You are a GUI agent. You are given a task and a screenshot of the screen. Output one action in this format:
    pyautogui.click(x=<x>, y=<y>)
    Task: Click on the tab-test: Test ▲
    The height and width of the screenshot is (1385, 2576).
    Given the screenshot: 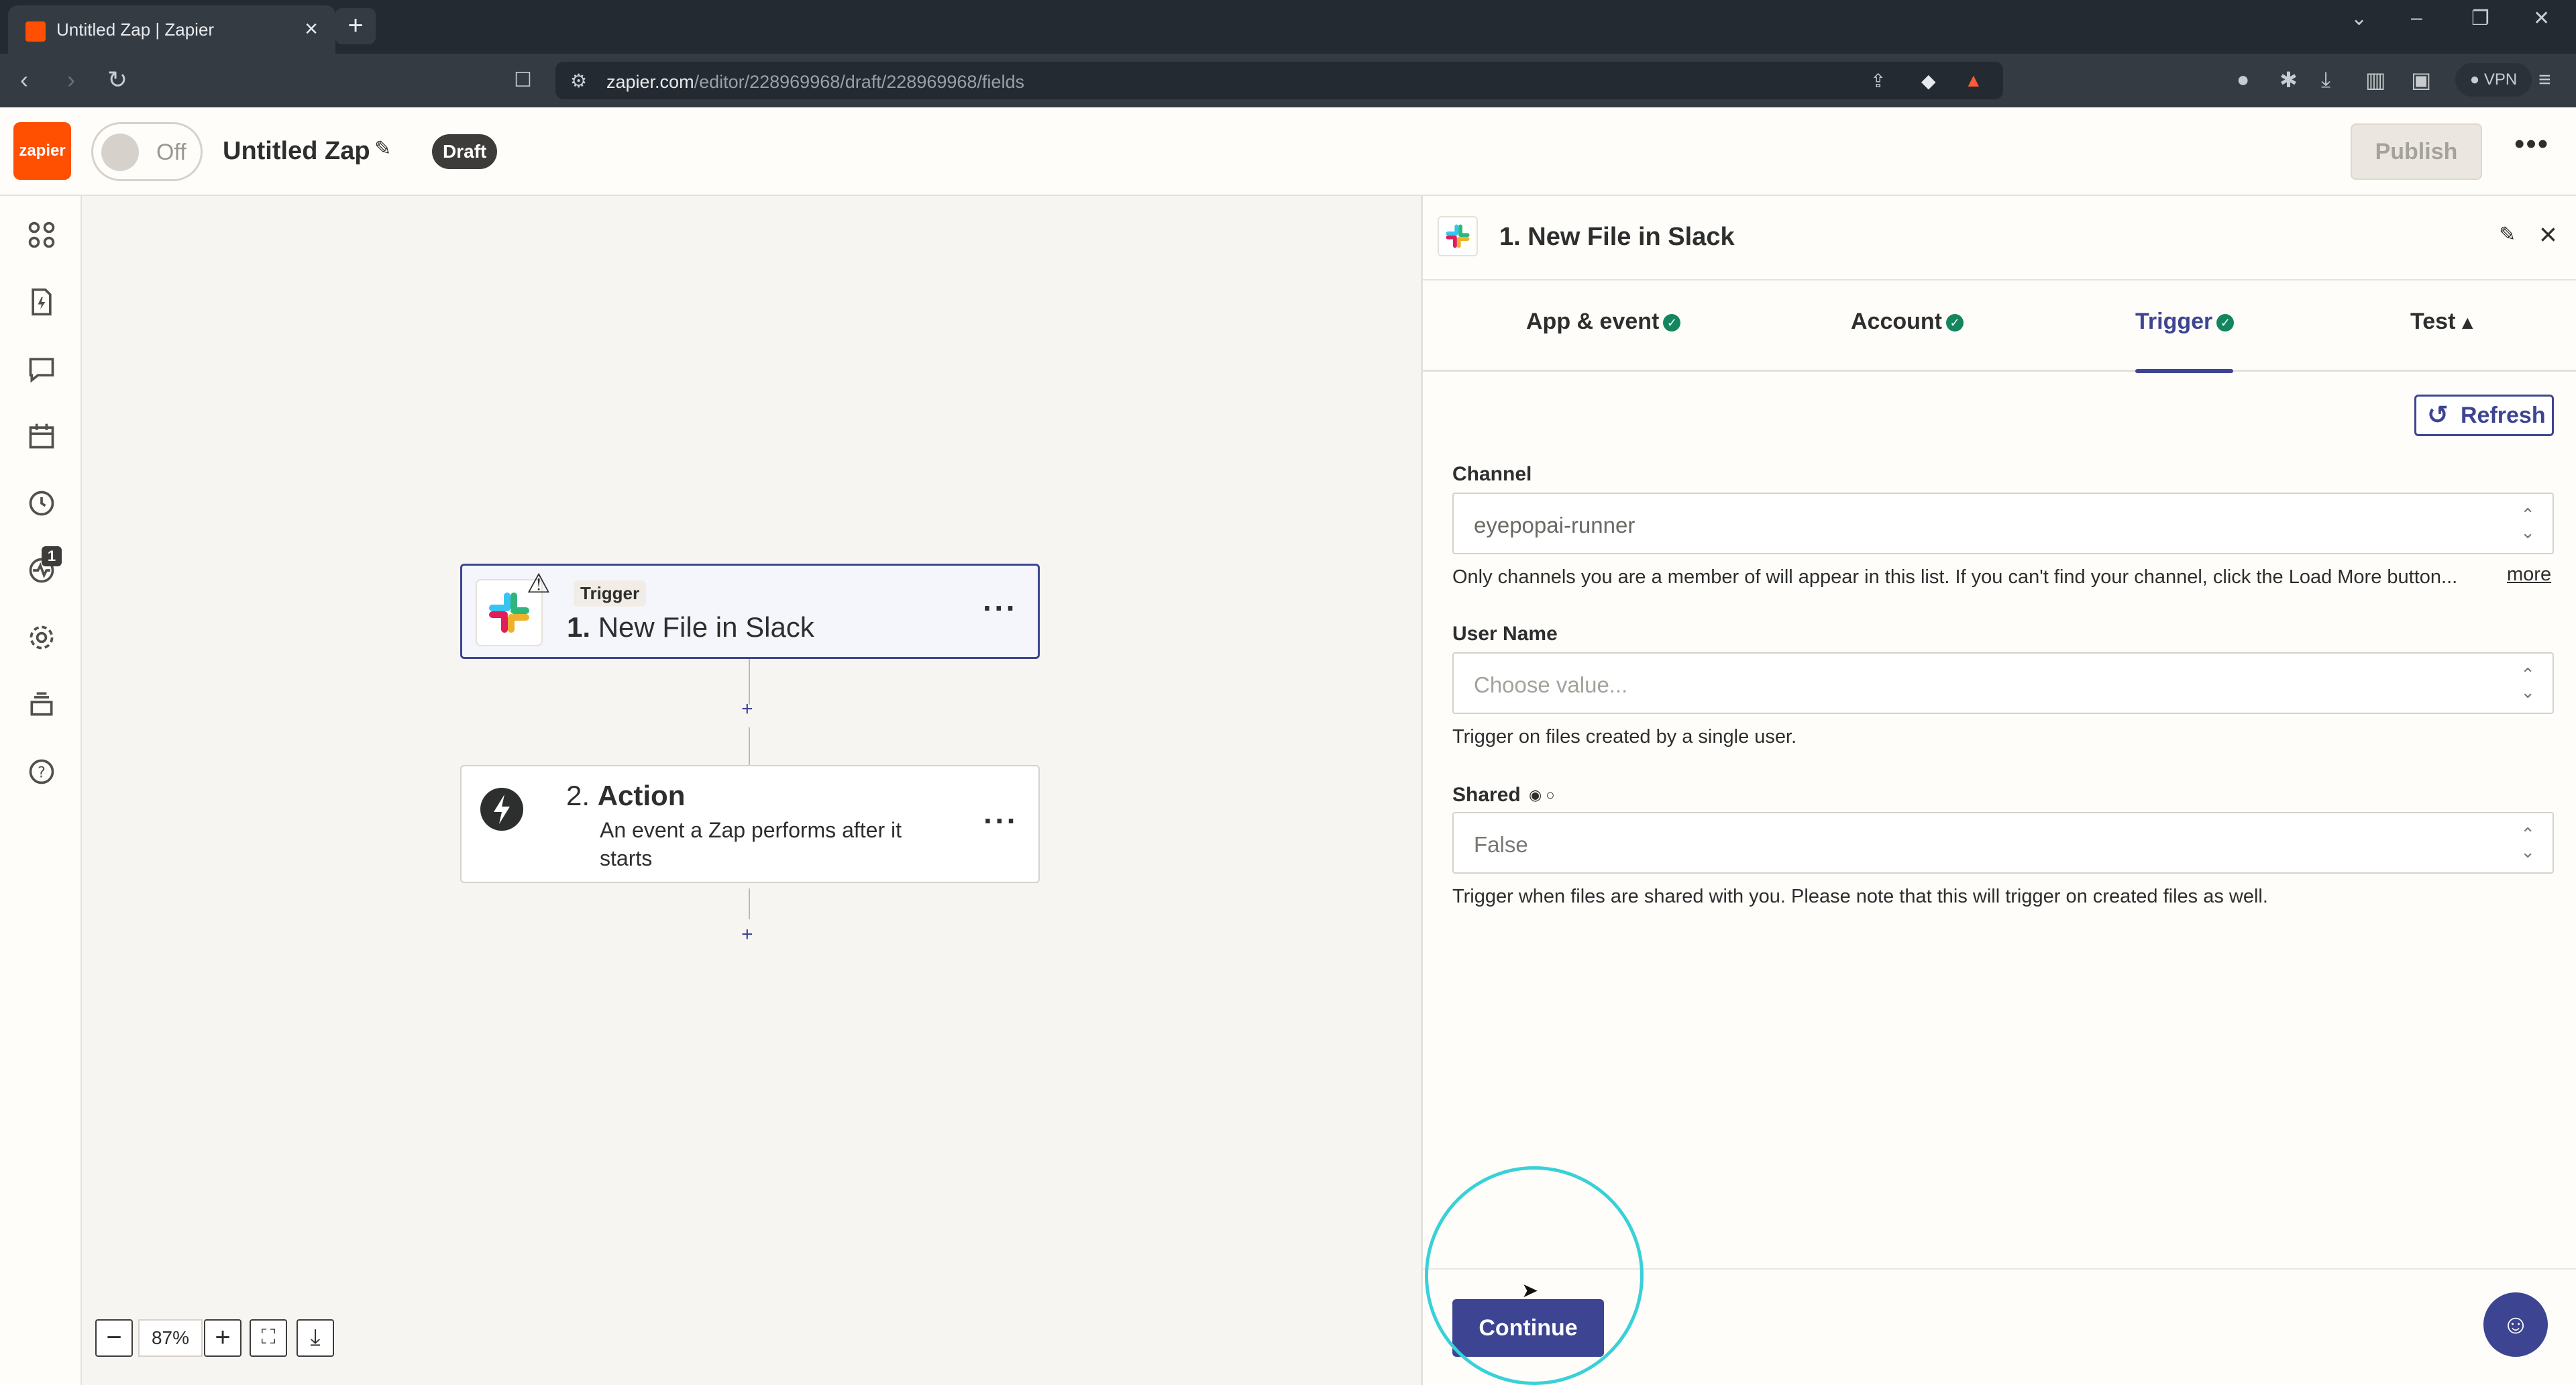 What is the action you would take?
    pyautogui.click(x=2443, y=322)
    